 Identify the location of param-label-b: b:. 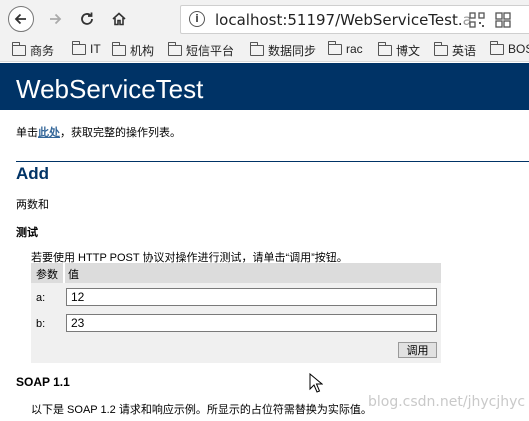
(41, 324).